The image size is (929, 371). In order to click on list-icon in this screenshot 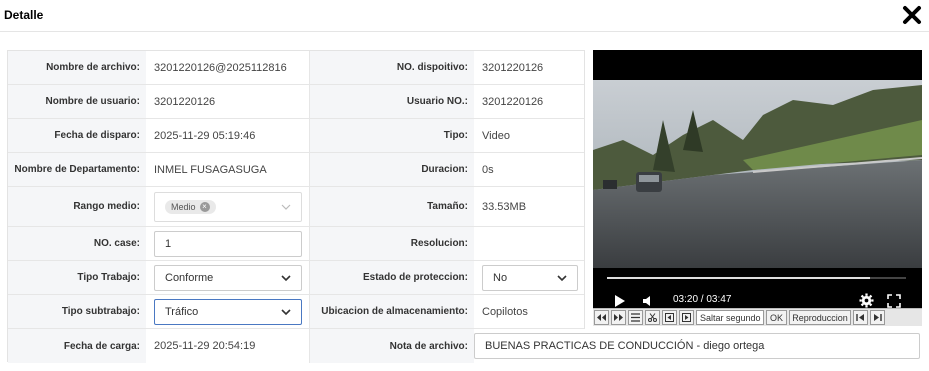, I will do `click(635, 317)`.